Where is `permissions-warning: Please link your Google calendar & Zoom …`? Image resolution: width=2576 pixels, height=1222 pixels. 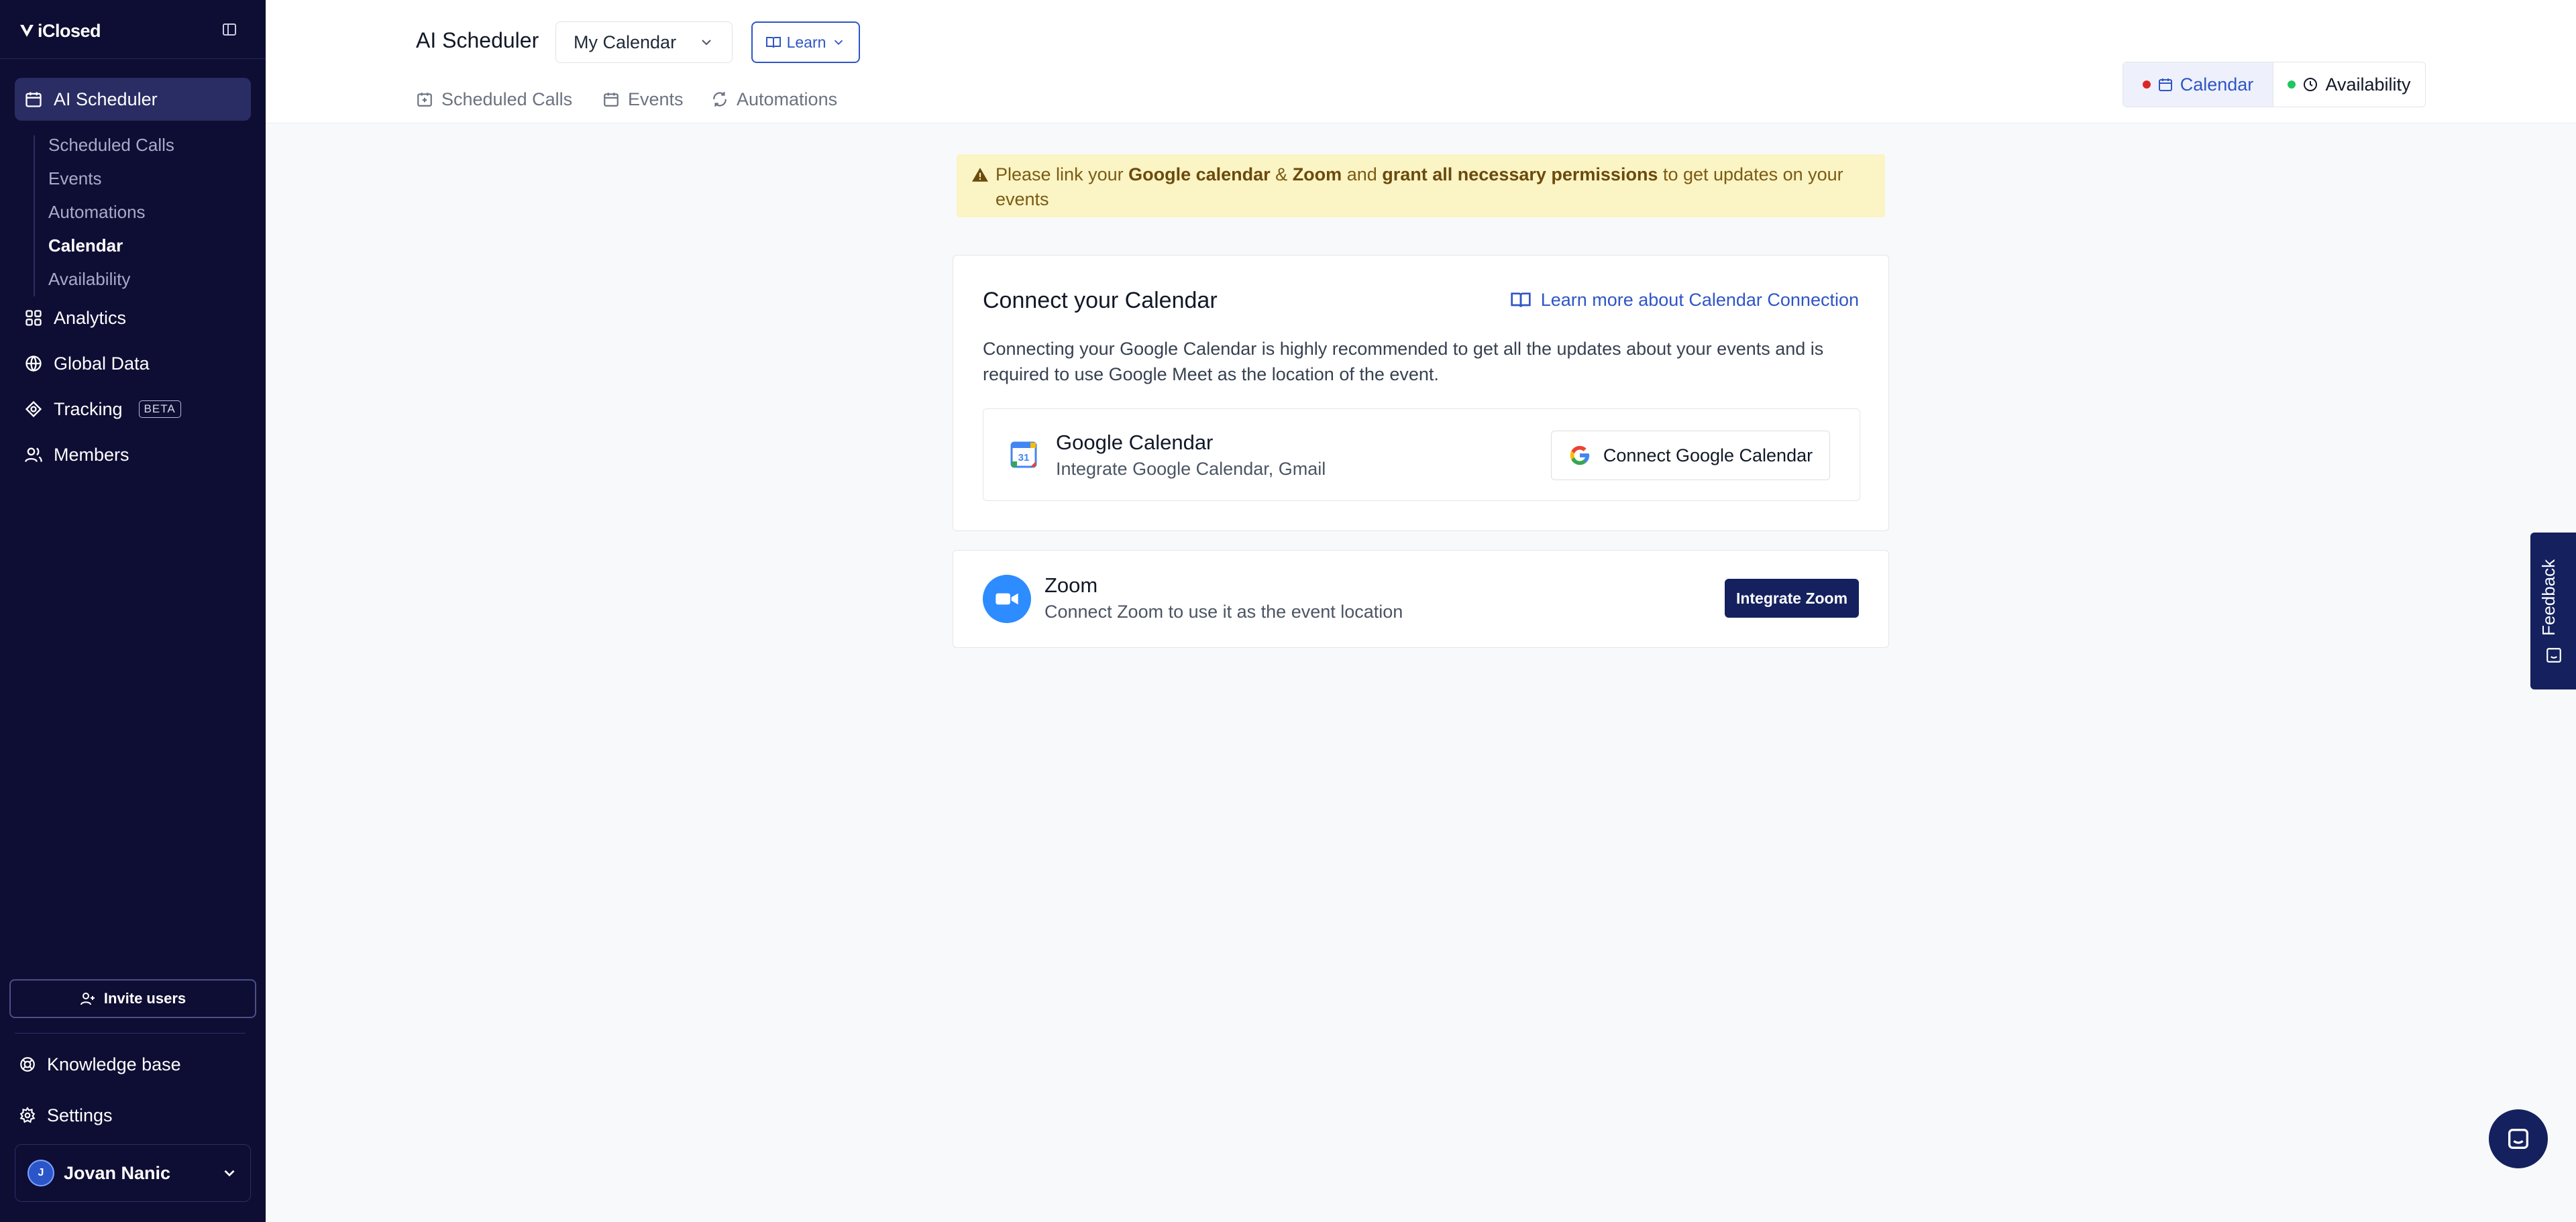
permissions-warning: Please link your Google calendar & Zoom … is located at coordinates (1421, 185).